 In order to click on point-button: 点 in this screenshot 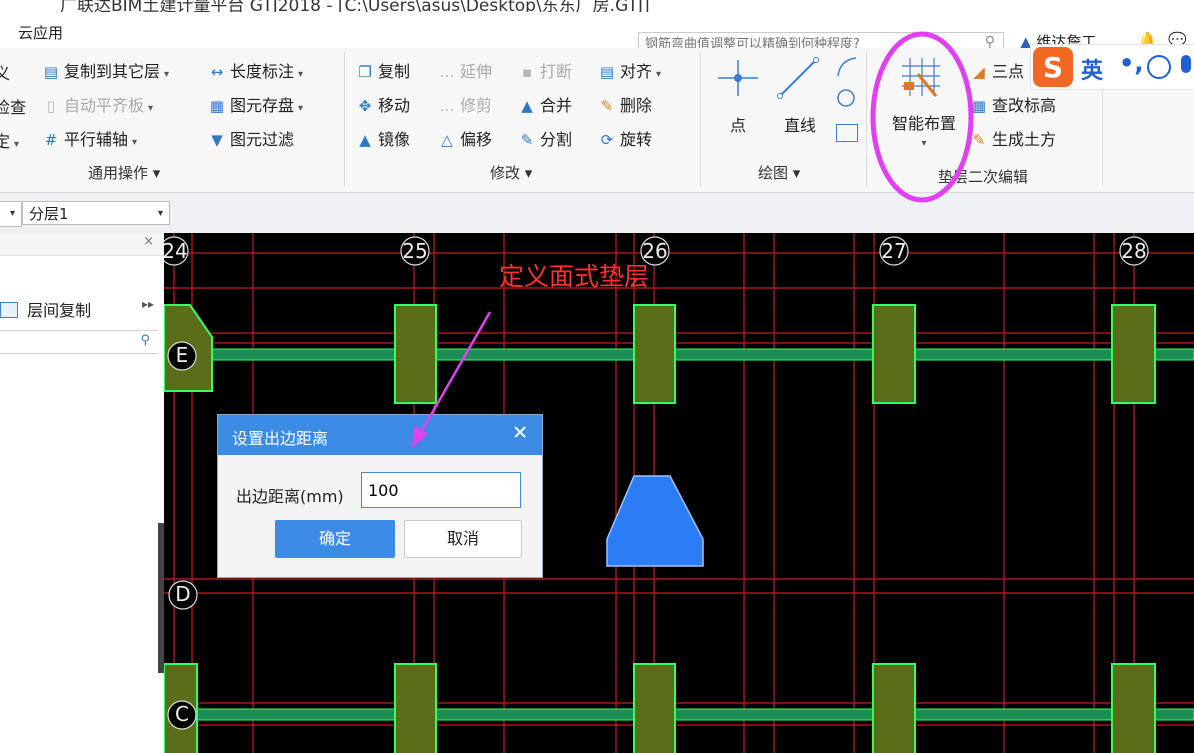, I will do `click(738, 124)`.